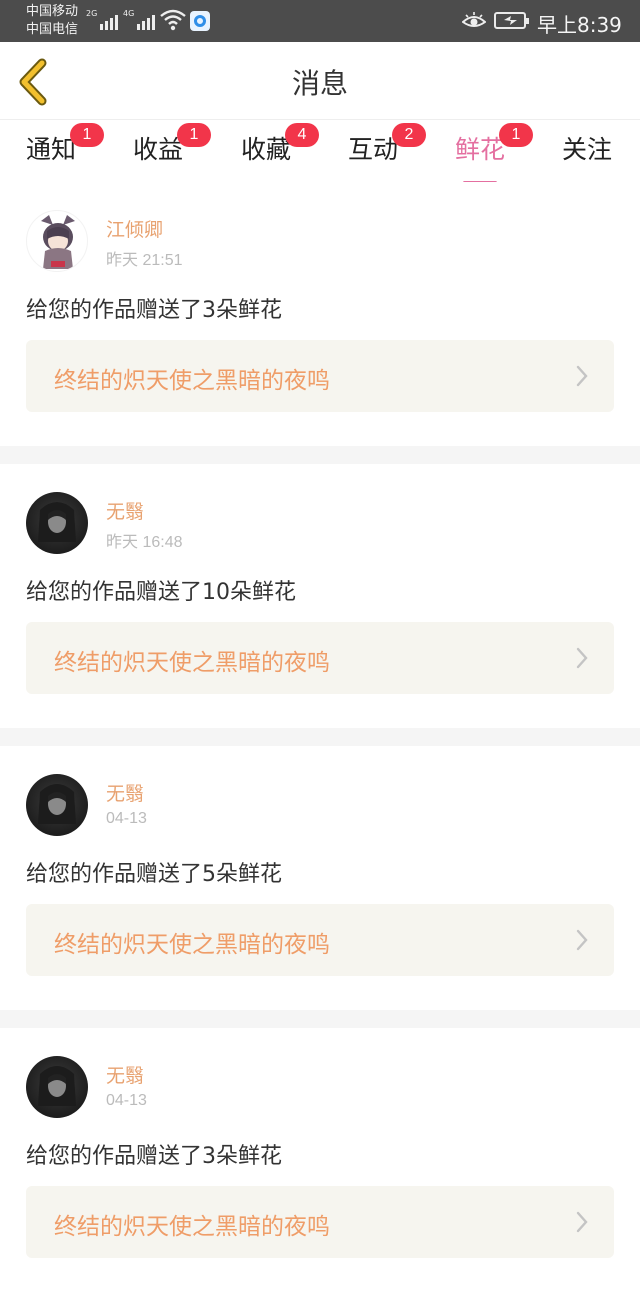  Describe the element at coordinates (480, 149) in the screenshot. I see `tab-label: 鲜花` at that location.